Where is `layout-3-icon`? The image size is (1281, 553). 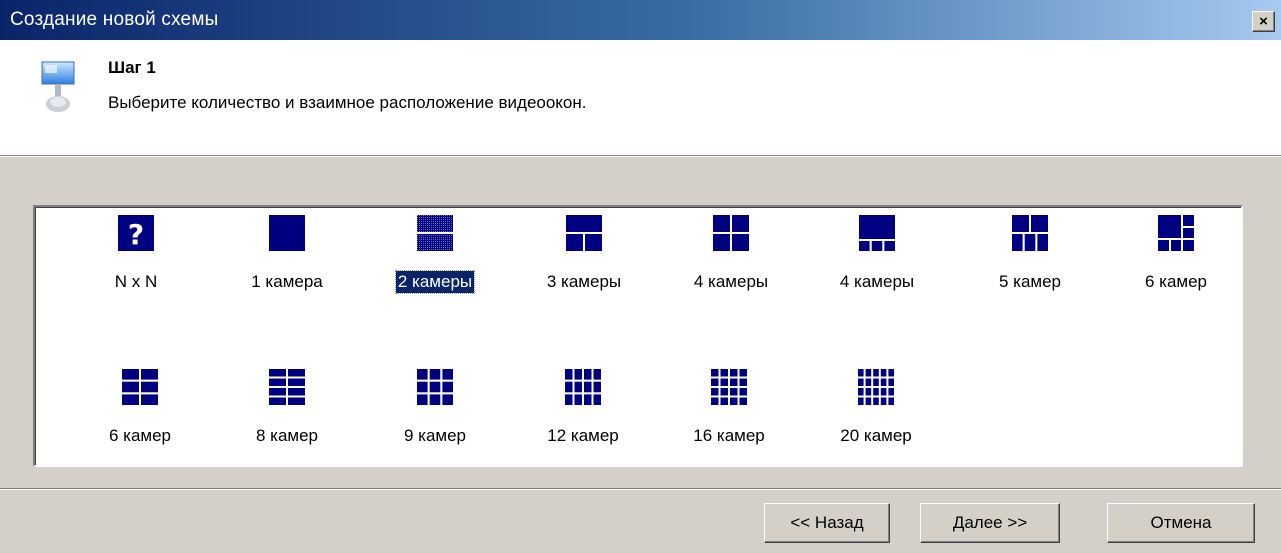
layout-3-icon is located at coordinates (584, 233).